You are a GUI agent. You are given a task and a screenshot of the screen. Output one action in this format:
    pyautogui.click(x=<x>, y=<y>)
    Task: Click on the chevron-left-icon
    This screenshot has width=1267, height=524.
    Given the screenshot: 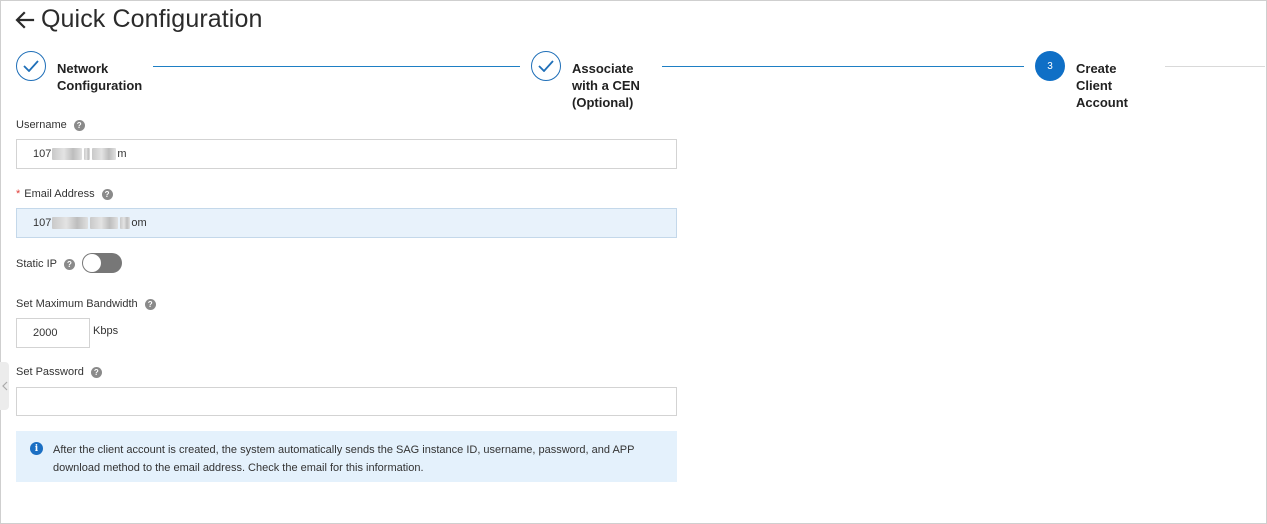 What is the action you would take?
    pyautogui.click(x=4, y=386)
    